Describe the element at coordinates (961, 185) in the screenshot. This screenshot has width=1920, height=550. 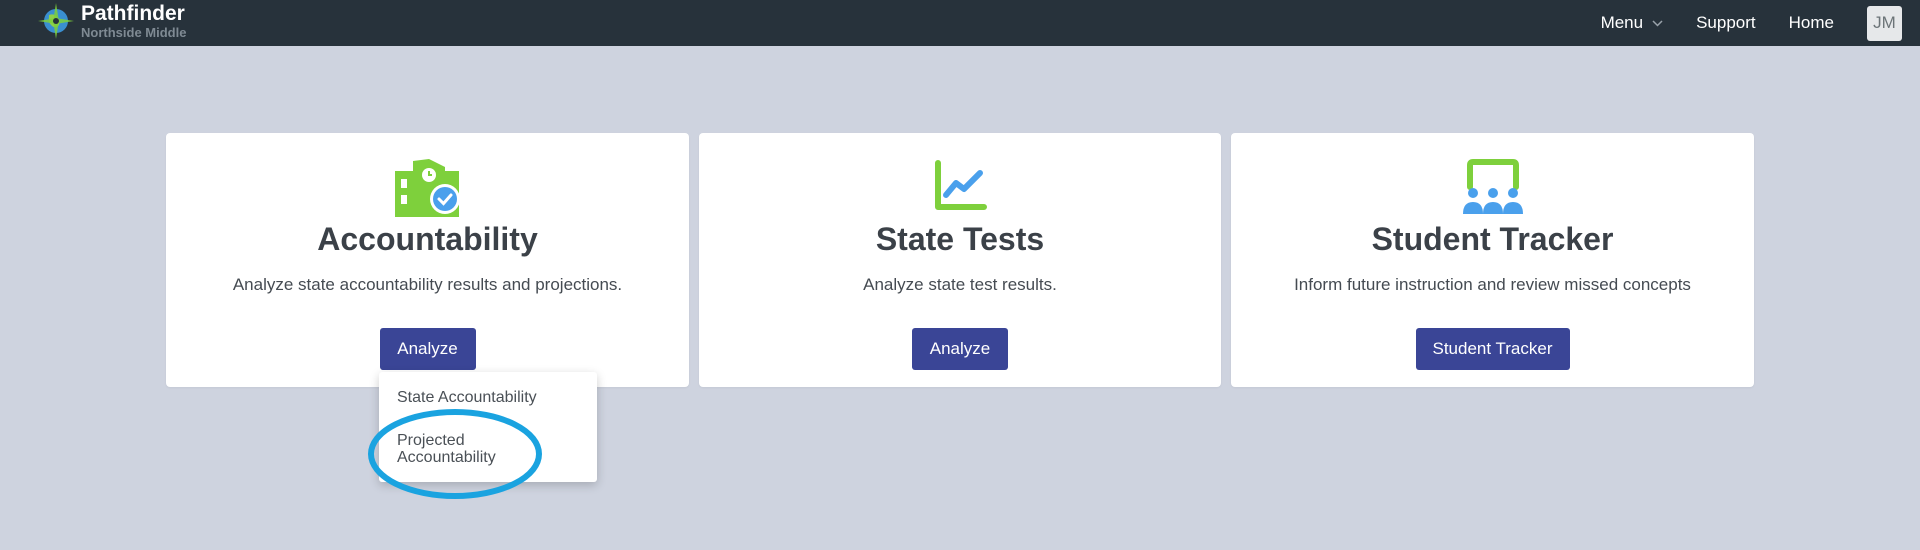
I see `line-chart-icon` at that location.